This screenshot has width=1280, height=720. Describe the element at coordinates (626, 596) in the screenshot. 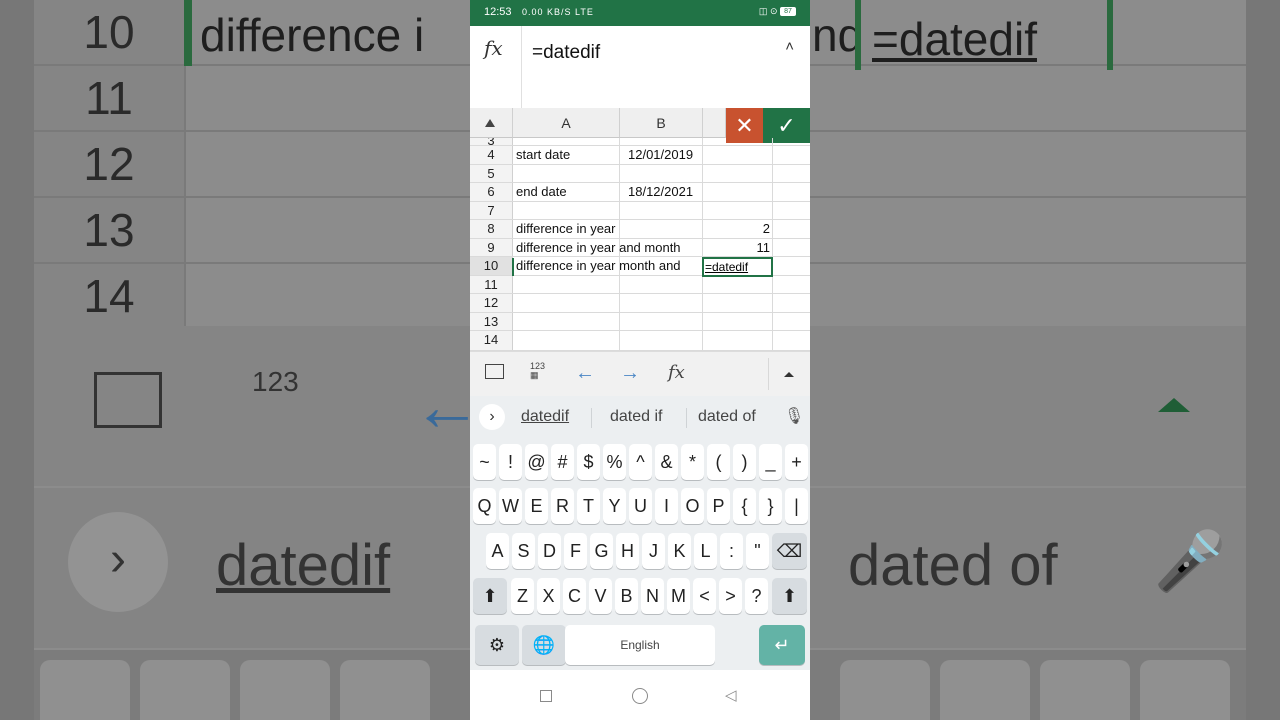

I see `key: B` at that location.